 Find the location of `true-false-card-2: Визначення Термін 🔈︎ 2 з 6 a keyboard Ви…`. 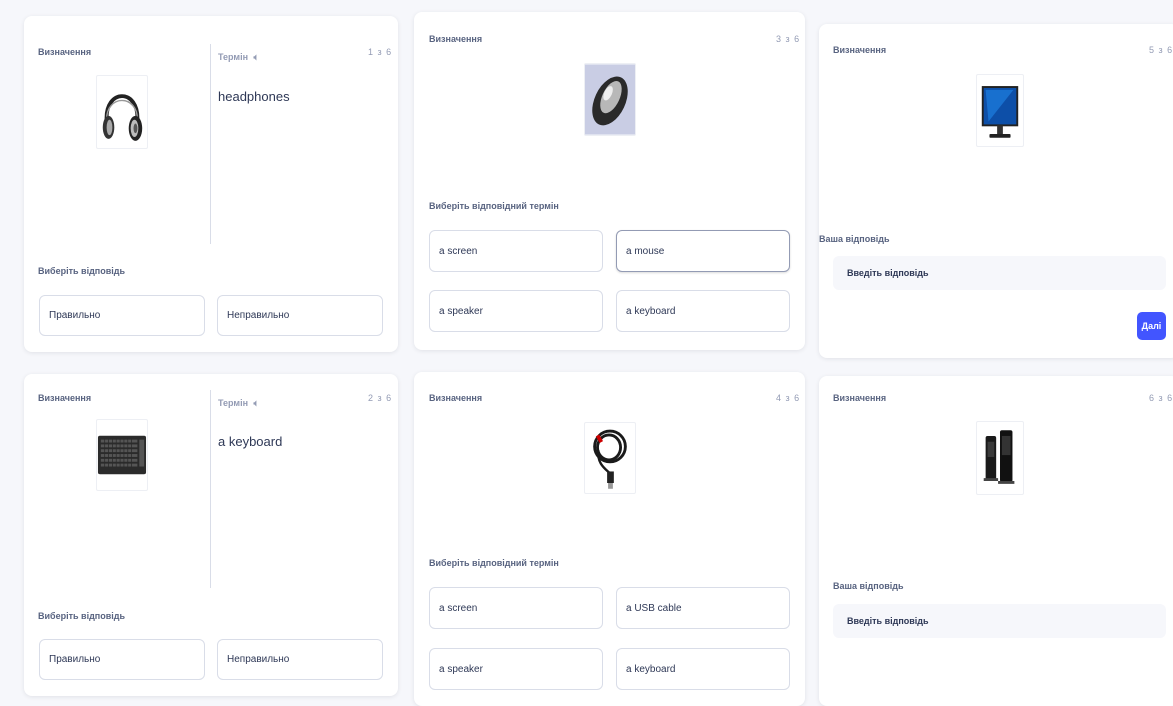

true-false-card-2: Визначення Термін 🔈︎ 2 з 6 a keyboard Ви… is located at coordinates (211, 535).